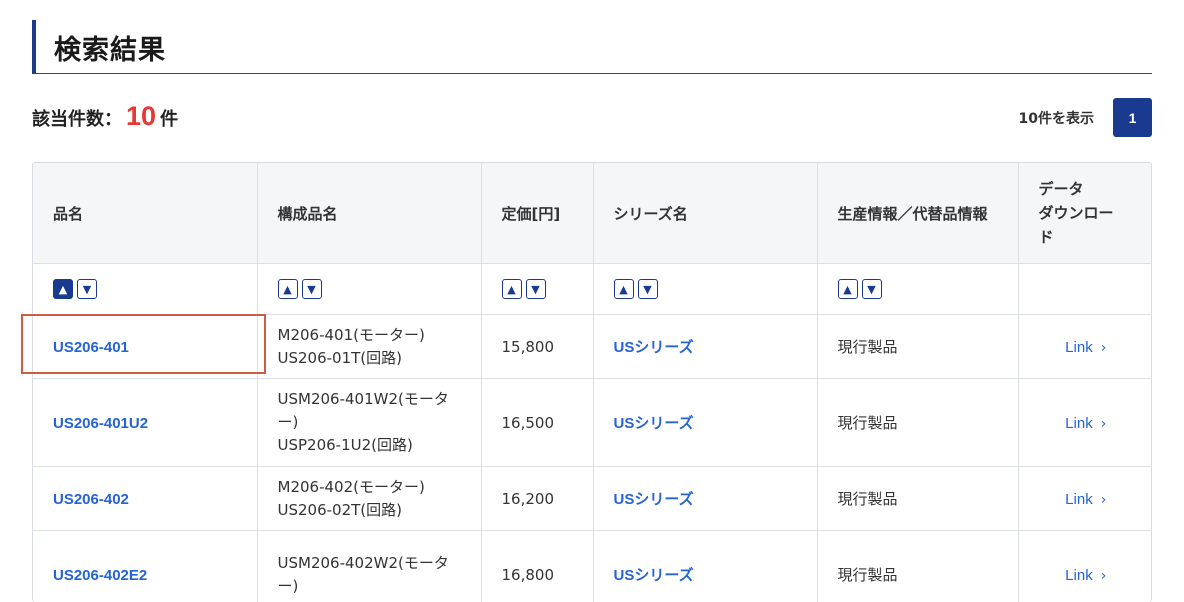 The image size is (1184, 602). What do you see at coordinates (145, 213) in the screenshot?
I see `col-header-name: 品名` at bounding box center [145, 213].